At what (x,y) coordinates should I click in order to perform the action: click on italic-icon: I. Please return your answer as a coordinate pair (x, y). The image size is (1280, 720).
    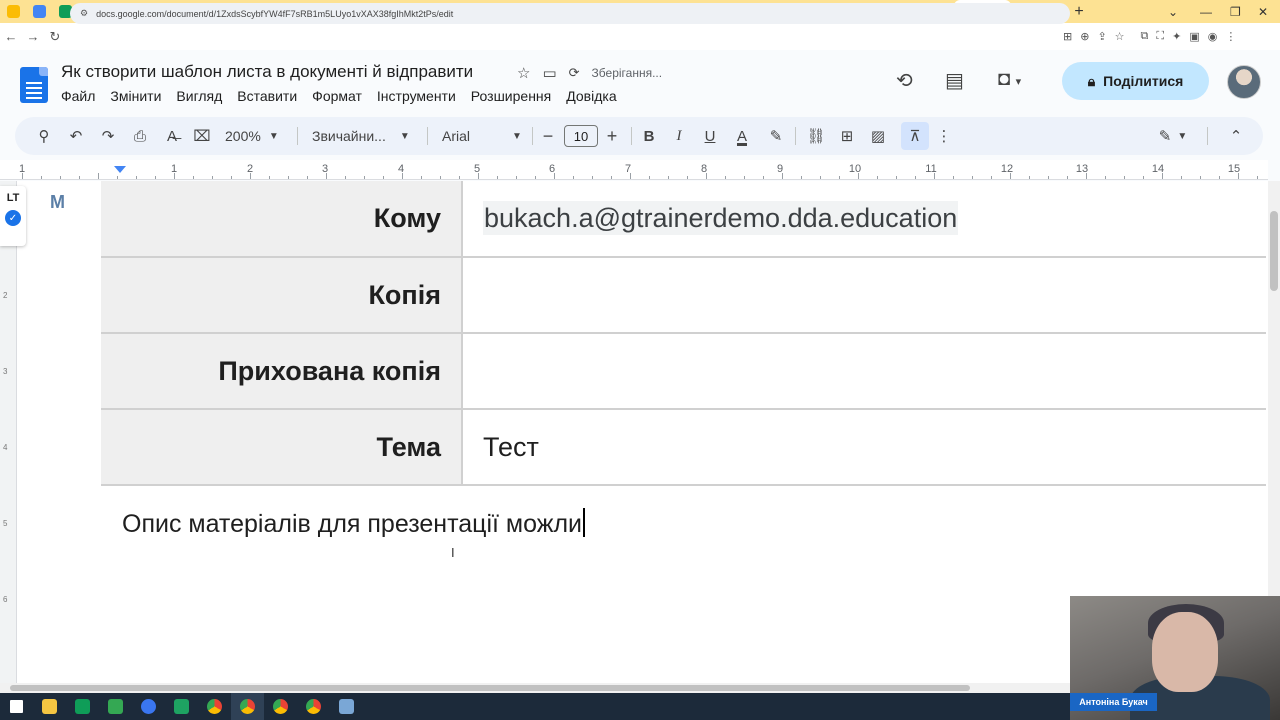
    Looking at the image, I should click on (679, 136).